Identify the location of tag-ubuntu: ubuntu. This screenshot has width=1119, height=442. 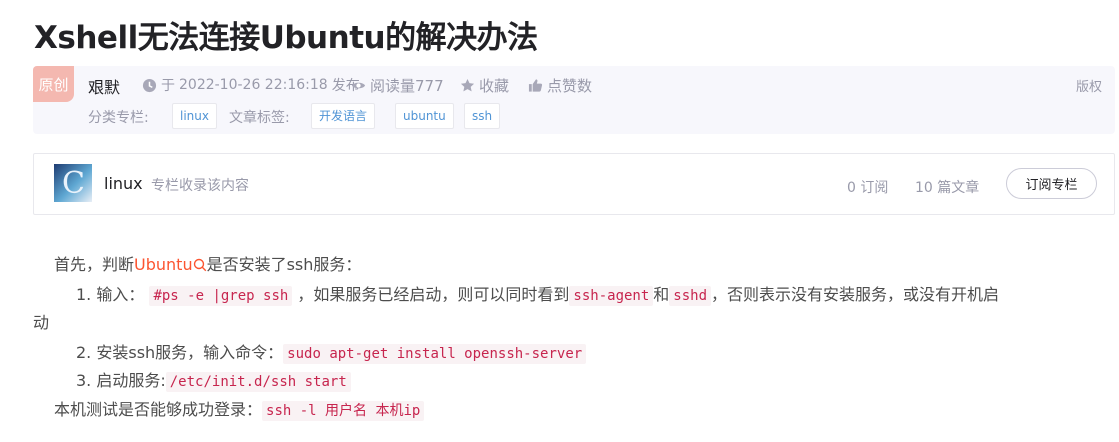
(424, 116).